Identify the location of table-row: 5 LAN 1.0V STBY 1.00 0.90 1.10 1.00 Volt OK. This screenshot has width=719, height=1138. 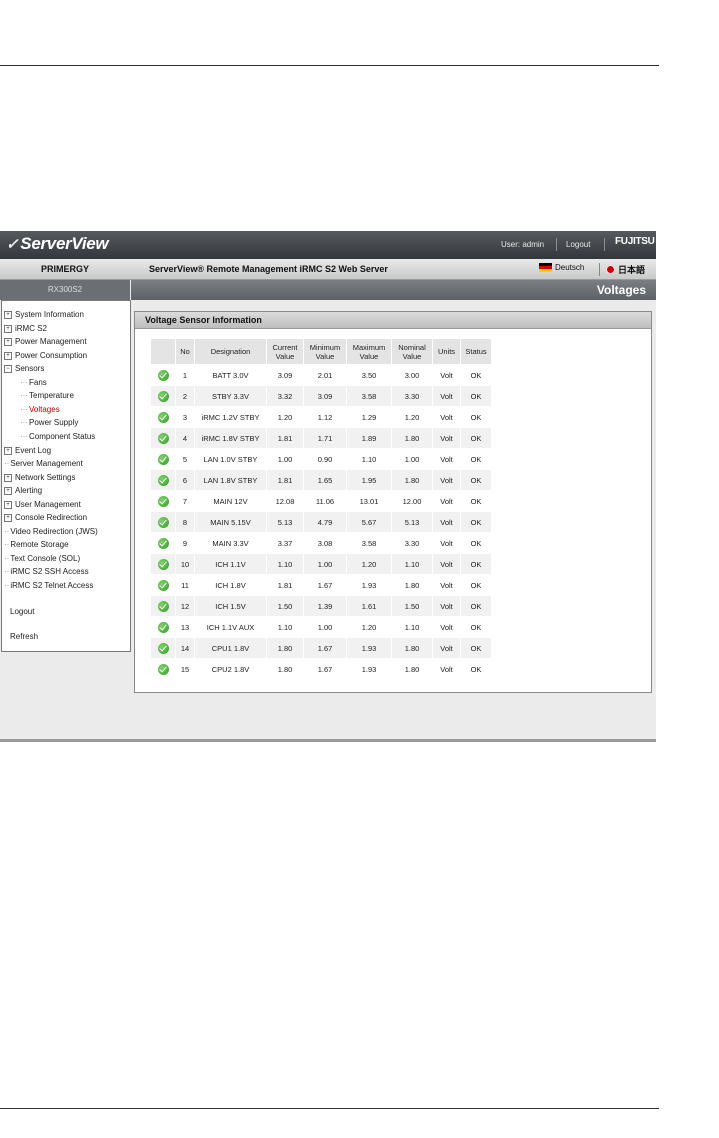
(321, 459).